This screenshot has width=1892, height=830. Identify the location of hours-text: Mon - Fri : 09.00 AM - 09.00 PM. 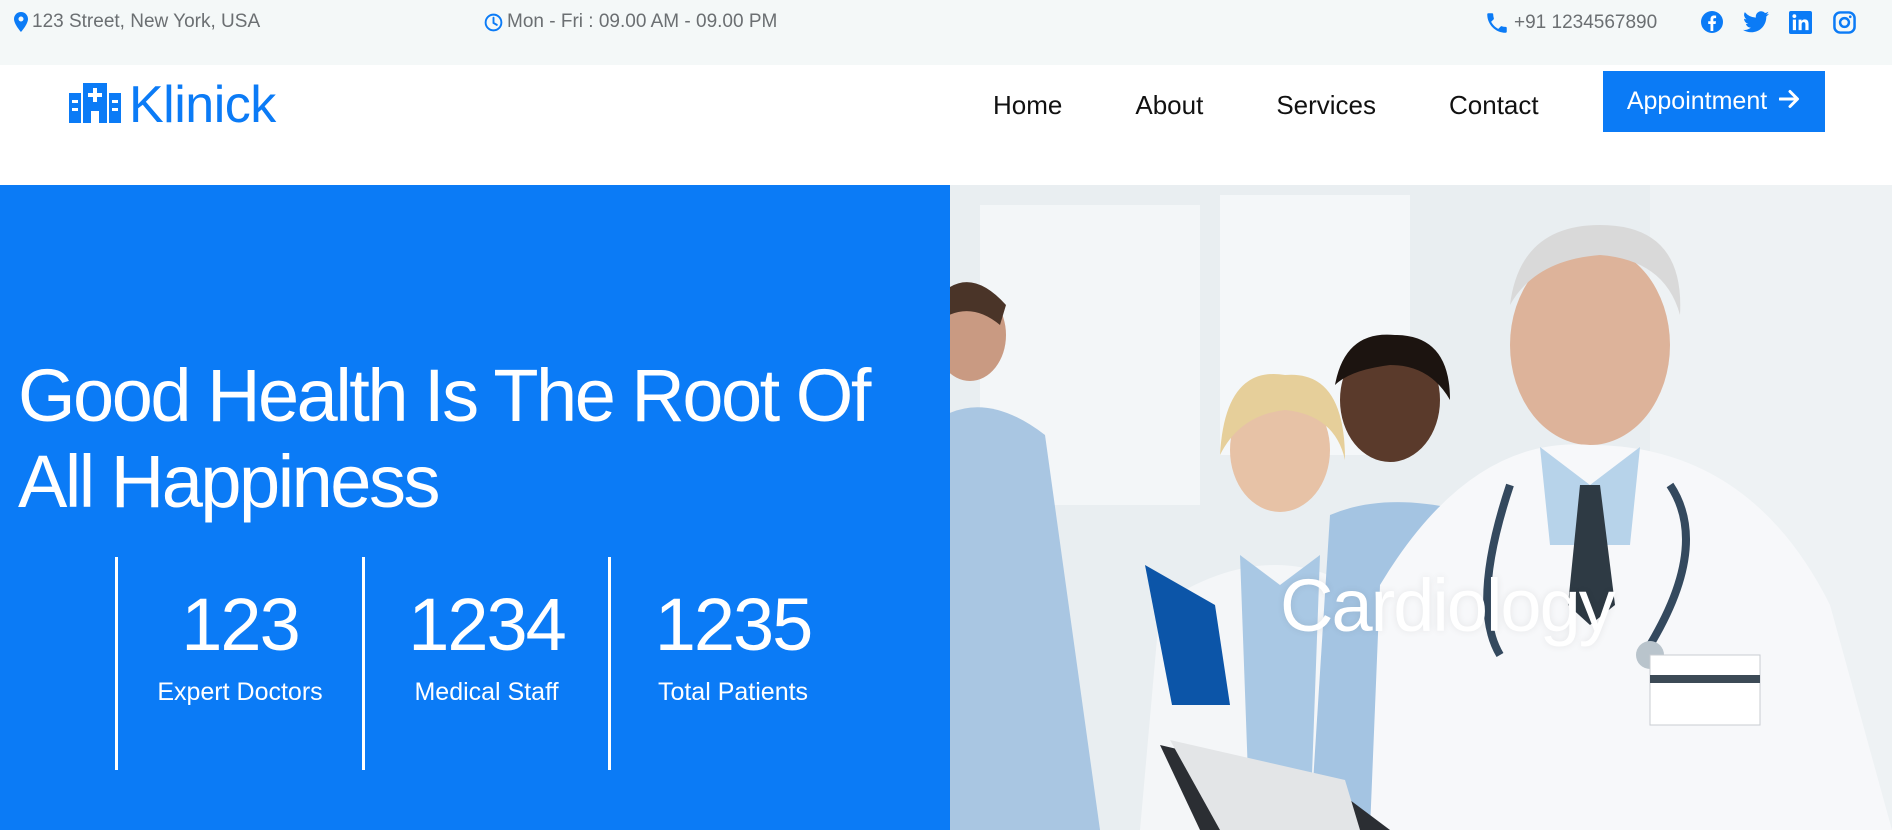
(642, 21).